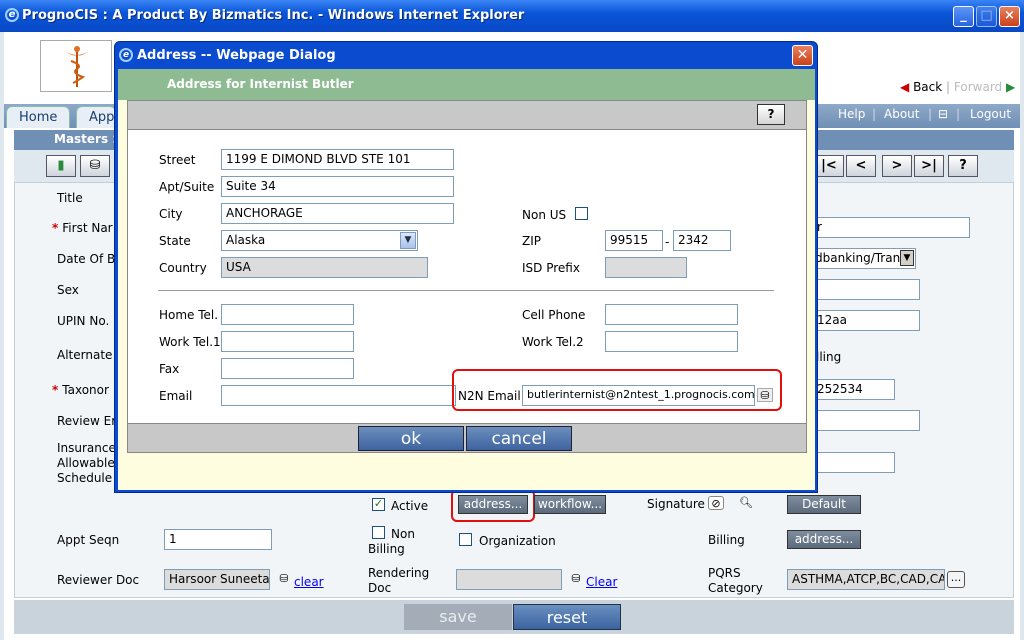 Image resolution: width=1024 pixels, height=640 pixels. I want to click on zip-input: 99515, so click(634, 240).